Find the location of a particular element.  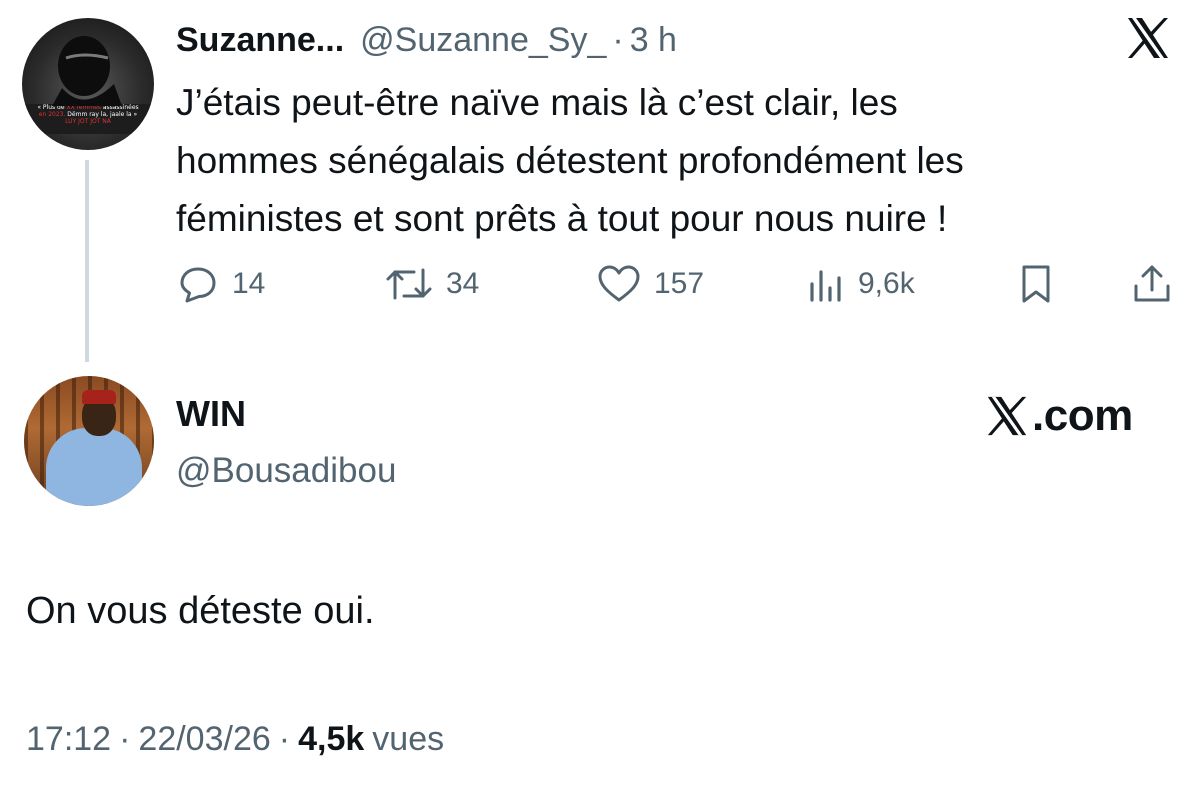

share-icon is located at coordinates (1152, 283).